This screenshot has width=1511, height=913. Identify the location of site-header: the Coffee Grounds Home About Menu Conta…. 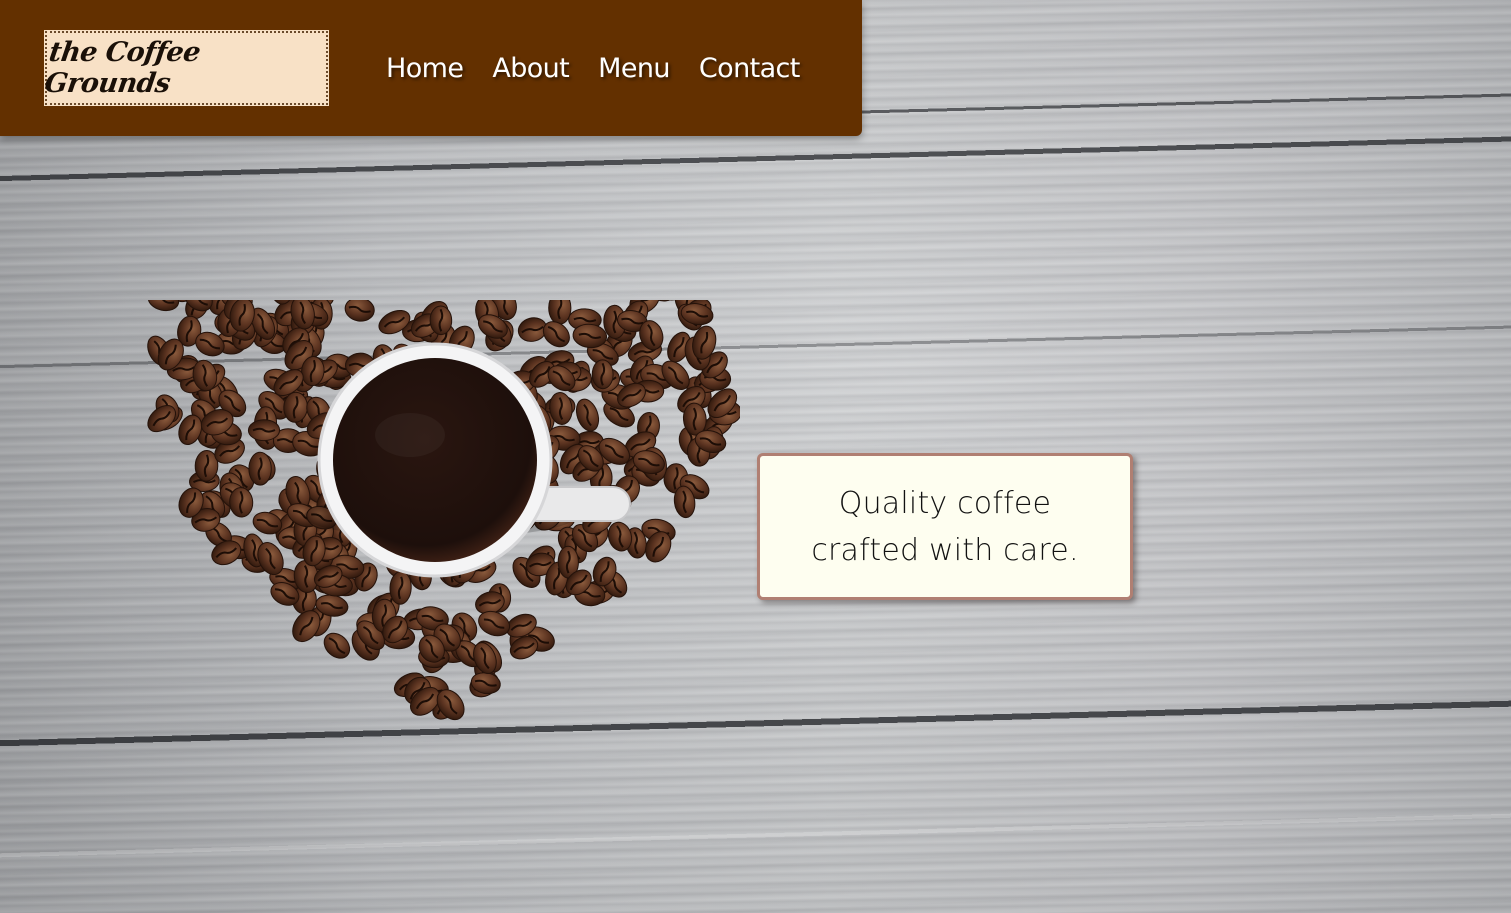
(431, 68).